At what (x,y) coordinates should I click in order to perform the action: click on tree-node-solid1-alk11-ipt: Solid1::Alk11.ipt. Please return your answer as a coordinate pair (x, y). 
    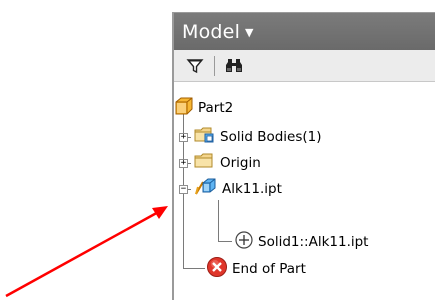
    Looking at the image, I should click on (301, 242).